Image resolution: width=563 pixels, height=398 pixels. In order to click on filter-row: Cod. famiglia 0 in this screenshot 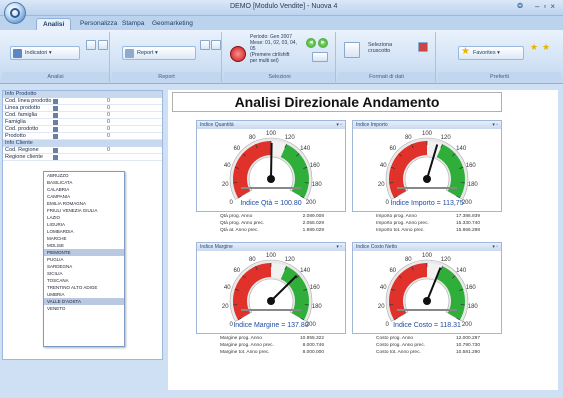, I will do `click(82, 115)`.